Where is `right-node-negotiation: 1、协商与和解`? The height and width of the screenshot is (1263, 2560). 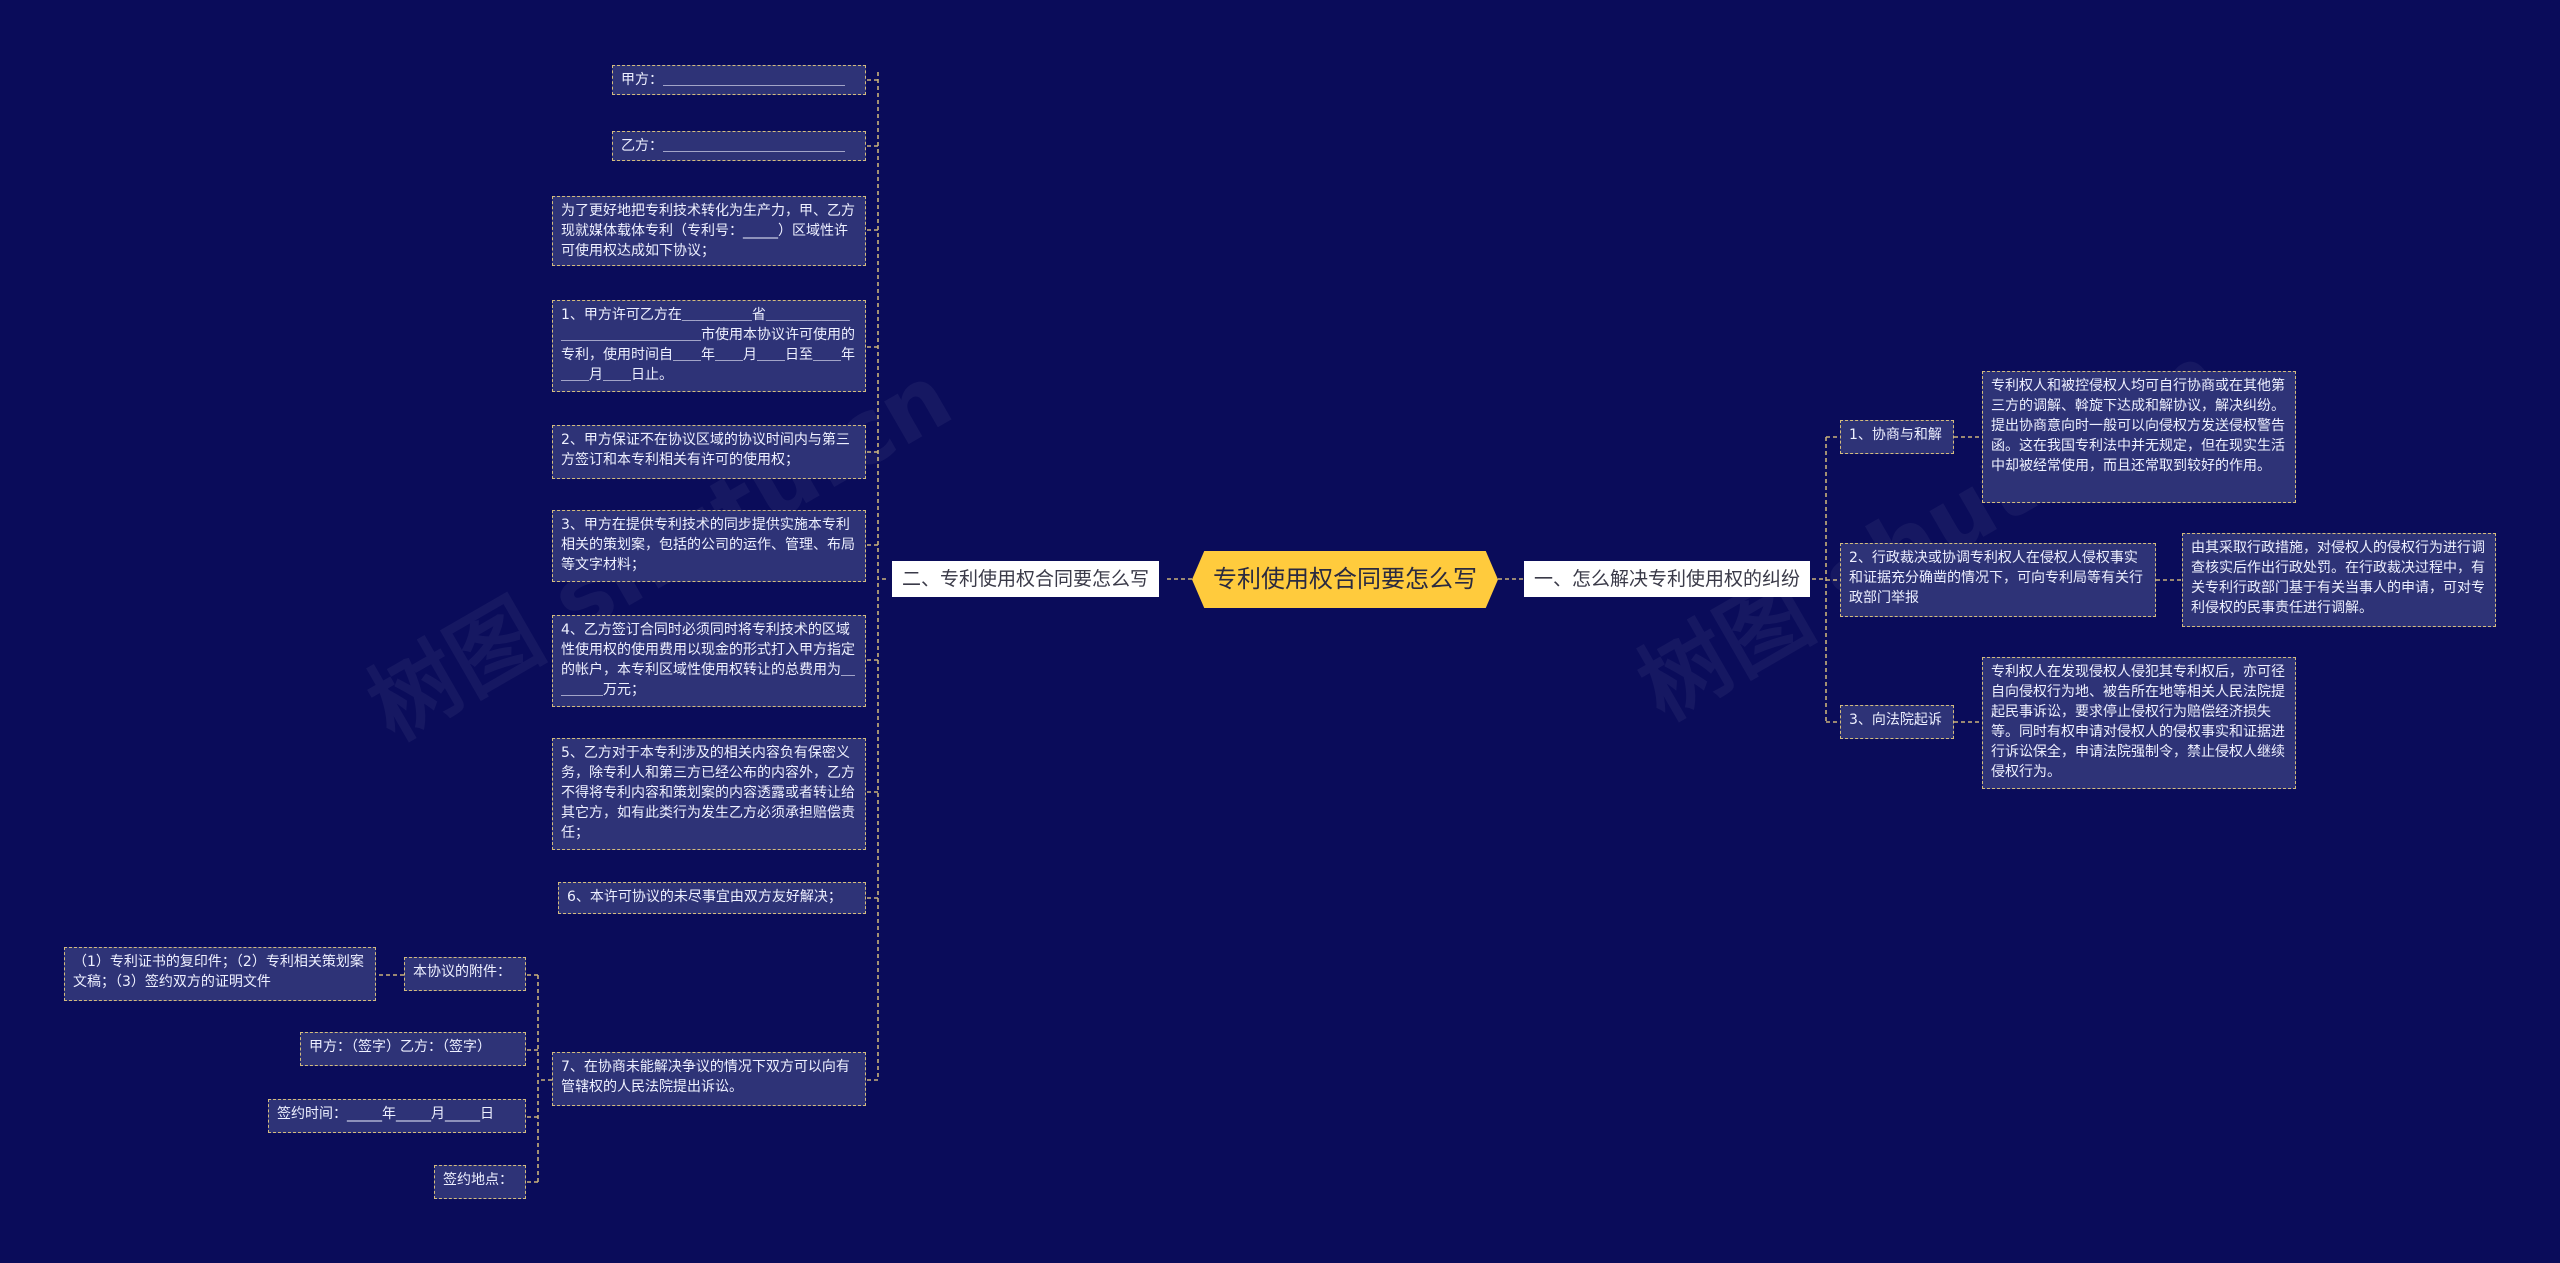 right-node-negotiation: 1、协商与和解 is located at coordinates (1897, 437).